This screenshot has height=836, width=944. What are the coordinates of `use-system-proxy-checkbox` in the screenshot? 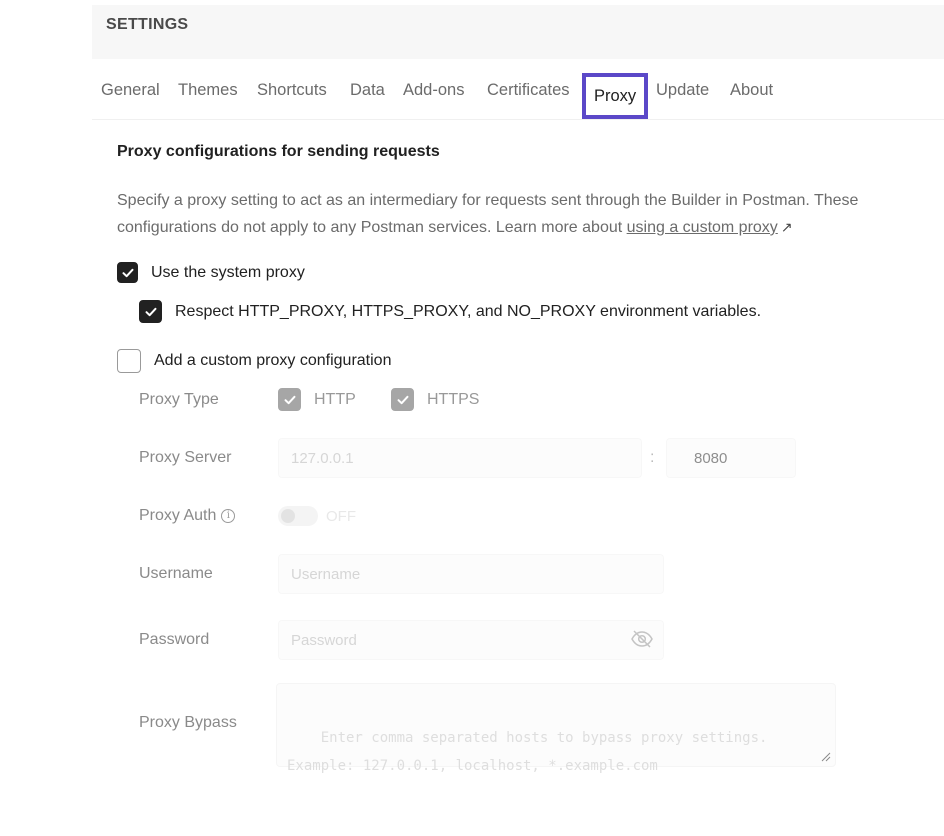 It's located at (127, 272).